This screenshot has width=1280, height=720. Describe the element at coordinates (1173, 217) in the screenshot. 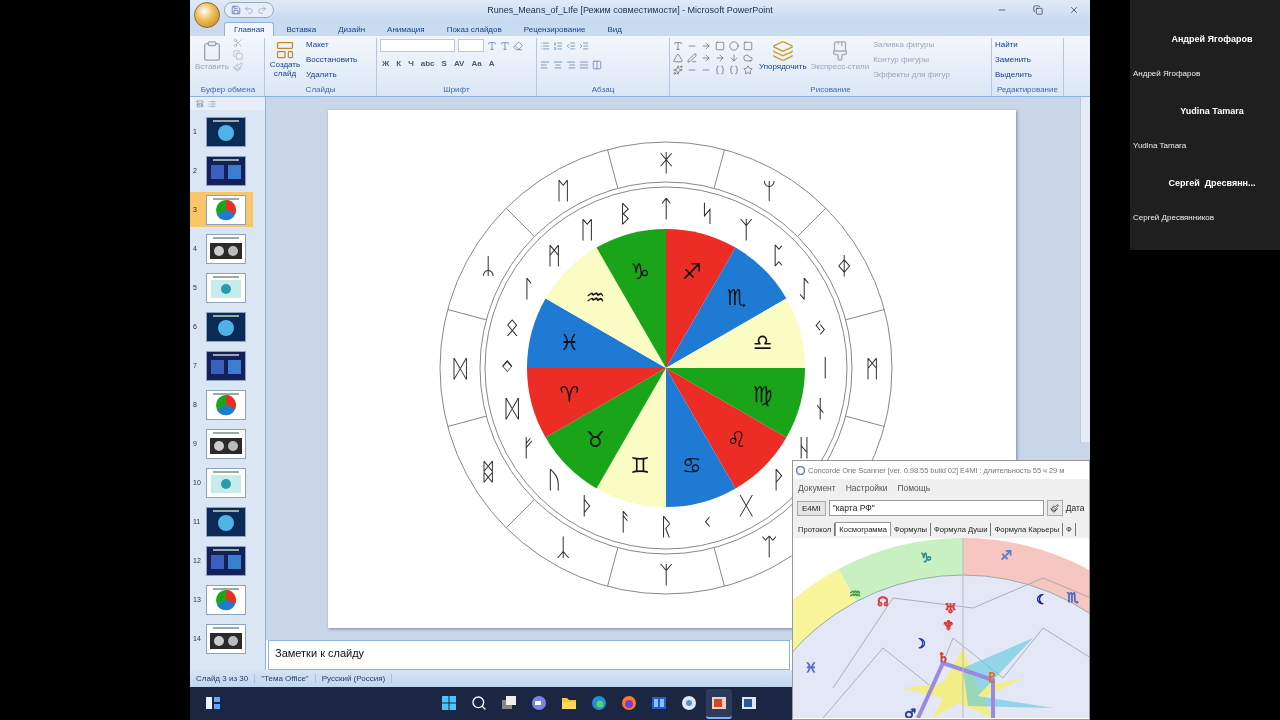

I see `participant-name: Сергей Дресвянников` at that location.